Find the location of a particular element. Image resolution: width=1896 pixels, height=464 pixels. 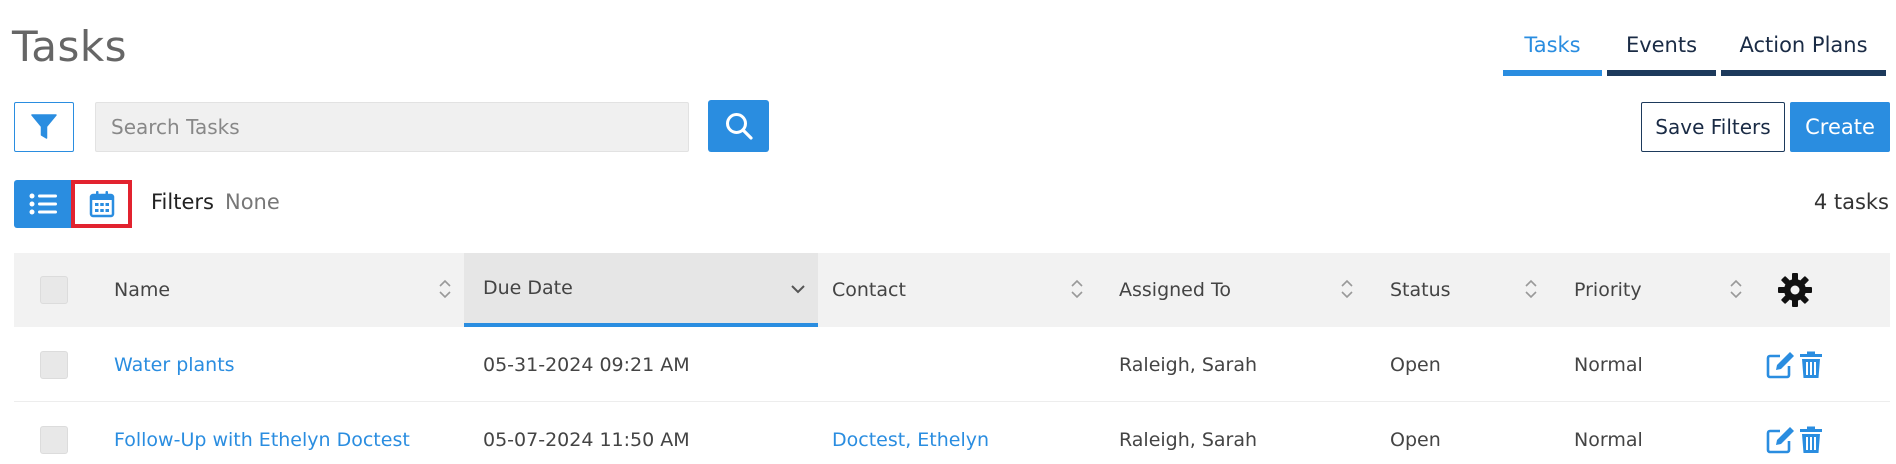

column-header-due-date: Due Date is located at coordinates (641, 290).